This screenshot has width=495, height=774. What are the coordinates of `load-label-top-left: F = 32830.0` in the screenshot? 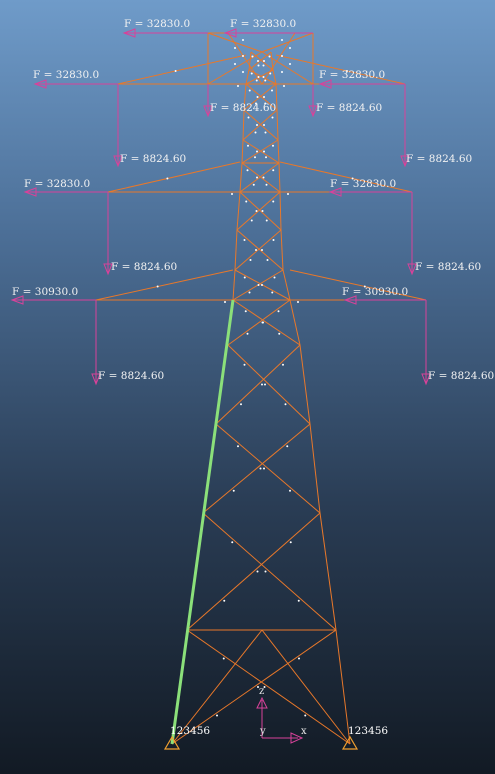 It's located at (157, 24).